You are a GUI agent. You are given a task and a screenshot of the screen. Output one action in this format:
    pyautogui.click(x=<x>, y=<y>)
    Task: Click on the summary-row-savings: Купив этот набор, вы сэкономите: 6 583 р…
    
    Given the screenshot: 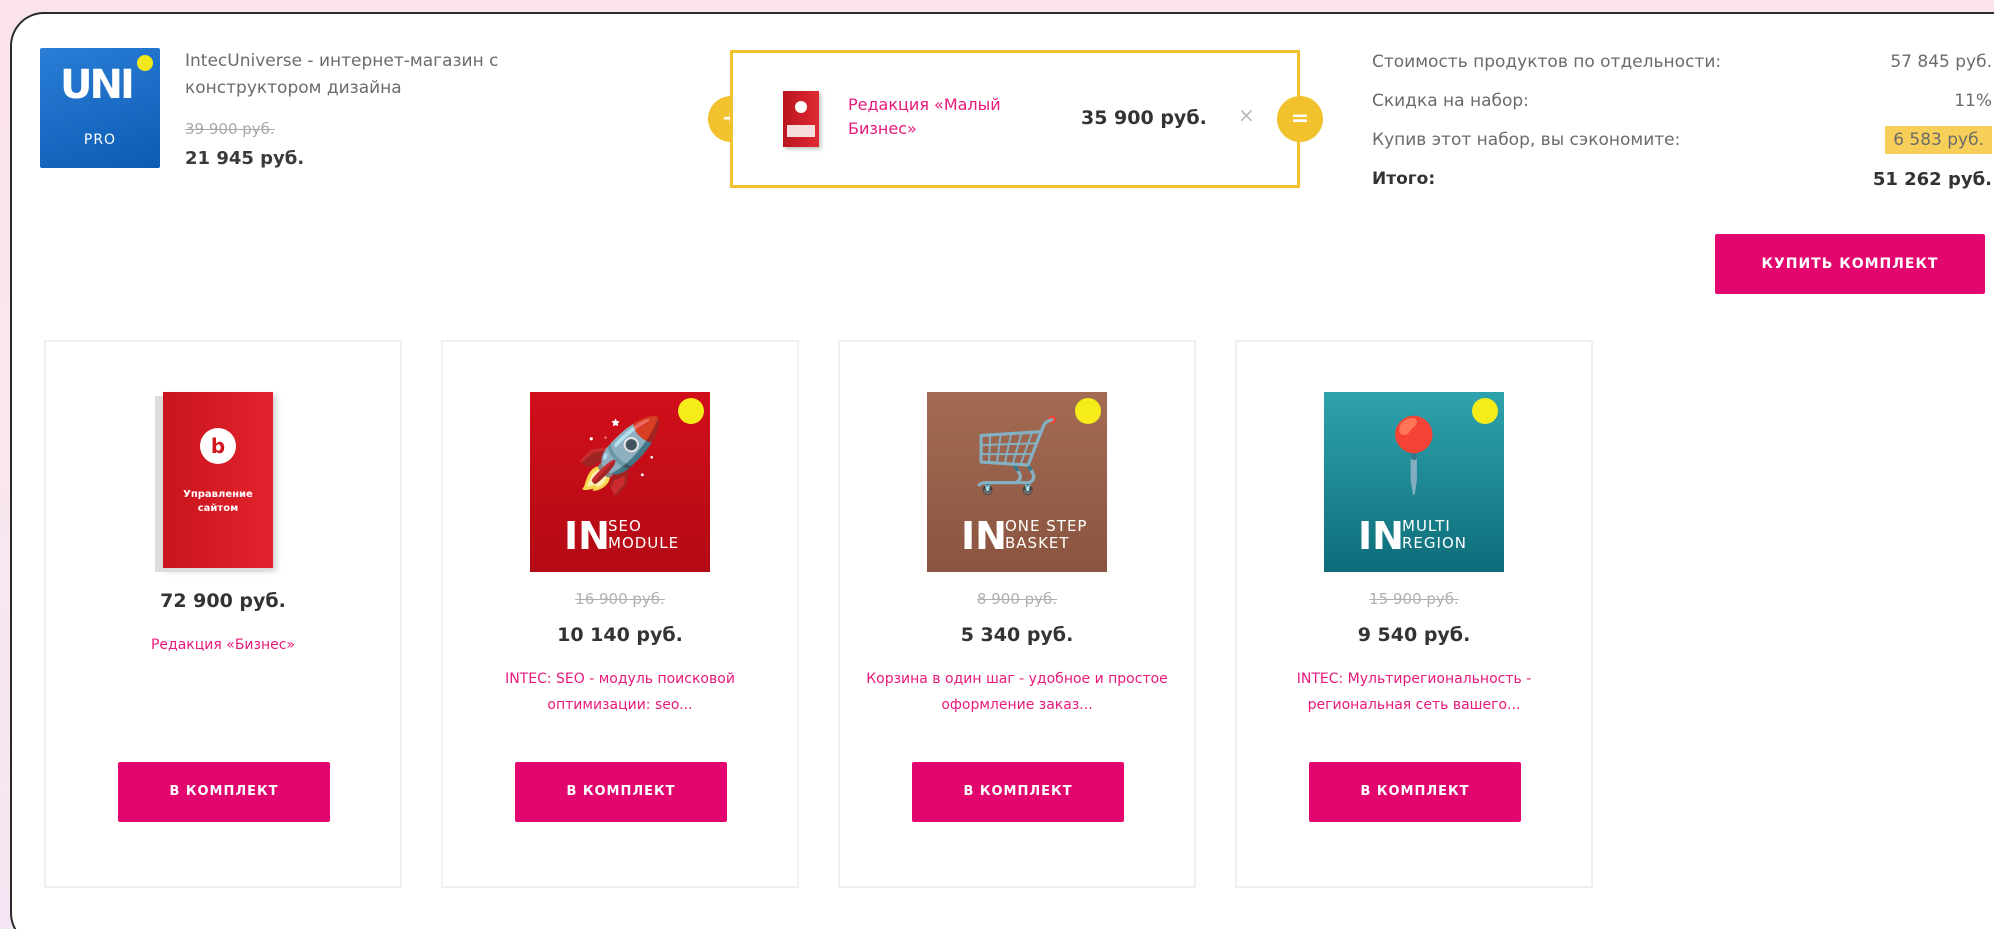 What is the action you would take?
    pyautogui.click(x=1682, y=147)
    